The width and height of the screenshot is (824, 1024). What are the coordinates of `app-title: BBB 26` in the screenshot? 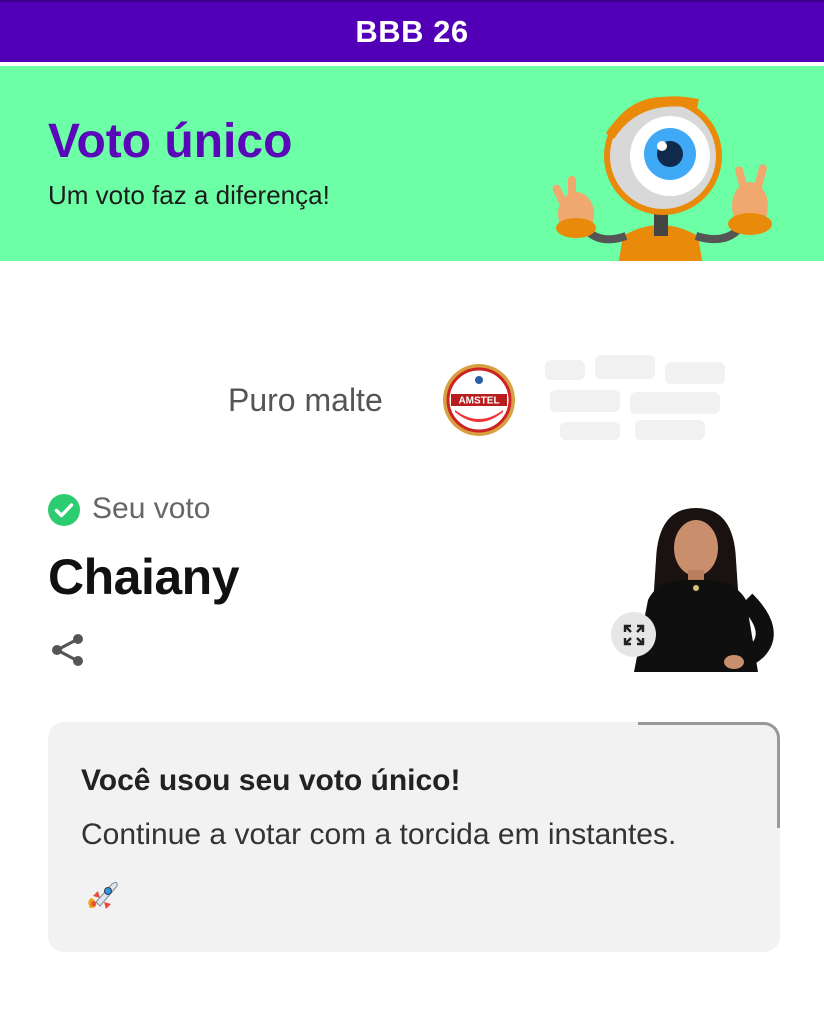 It's located at (412, 31).